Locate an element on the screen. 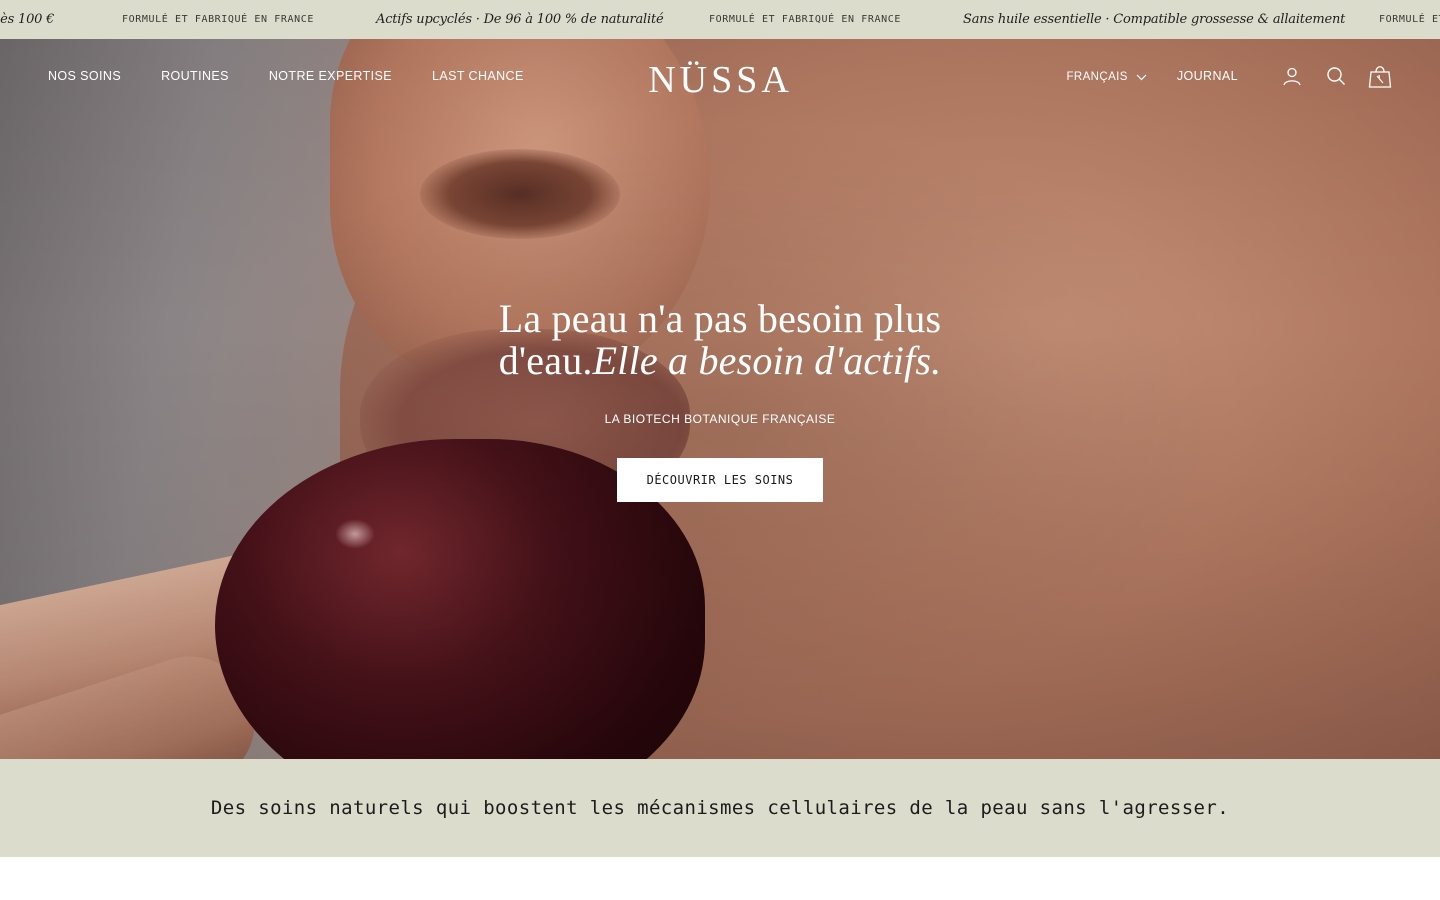  cart-button is located at coordinates (1380, 76).